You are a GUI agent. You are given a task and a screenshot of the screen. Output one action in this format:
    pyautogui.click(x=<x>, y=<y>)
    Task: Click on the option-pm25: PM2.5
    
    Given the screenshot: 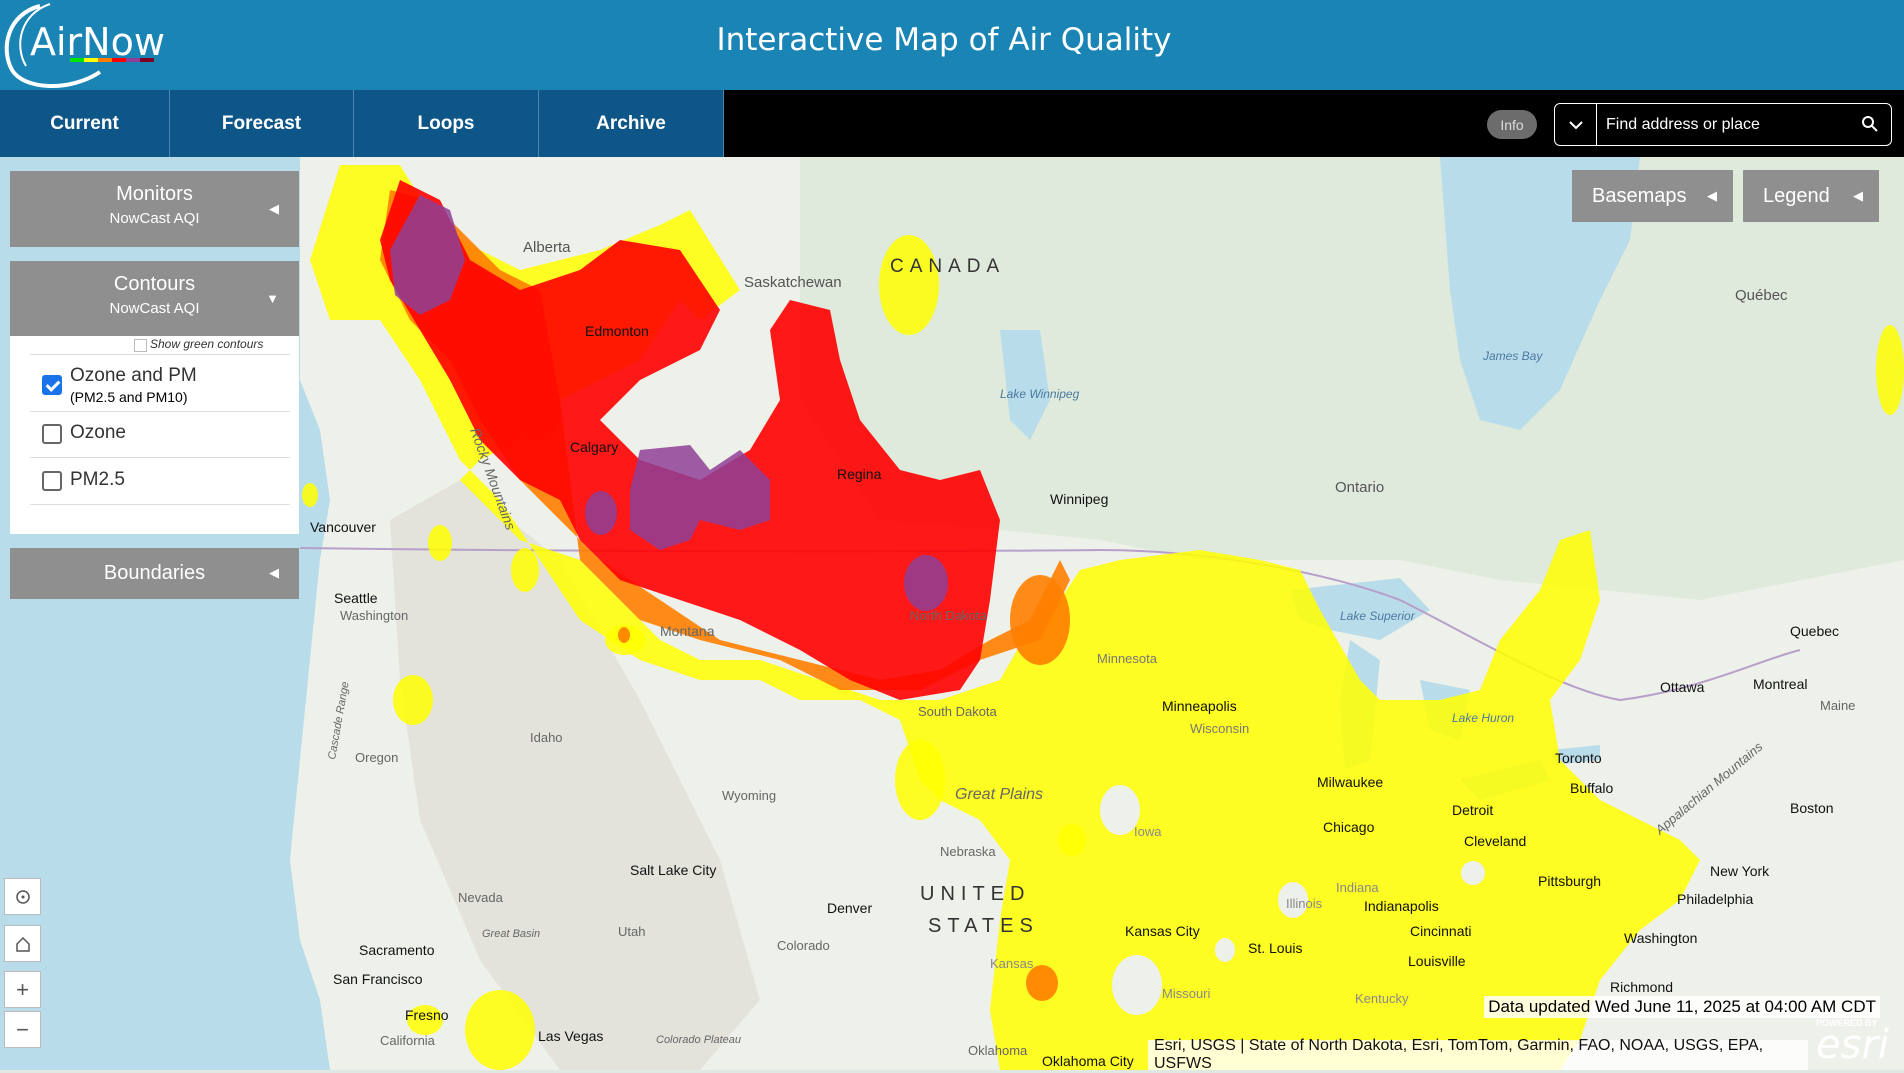 What is the action you would take?
    pyautogui.click(x=160, y=481)
    